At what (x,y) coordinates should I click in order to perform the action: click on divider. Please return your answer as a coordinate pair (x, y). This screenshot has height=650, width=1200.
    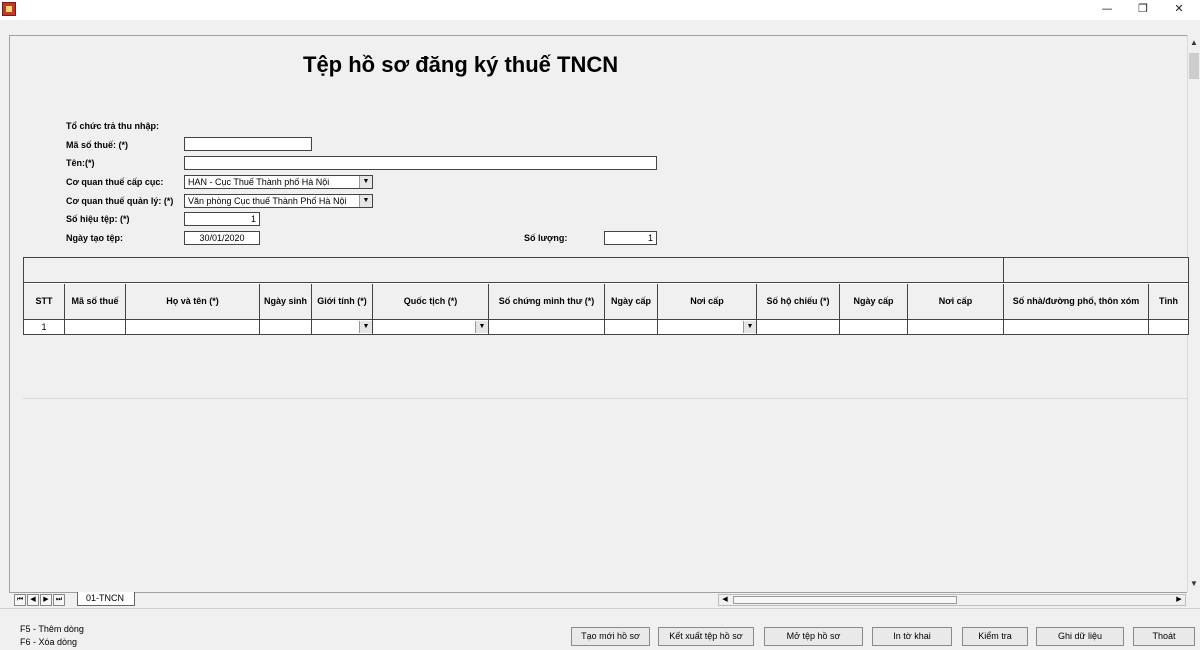
    Looking at the image, I should click on (605, 398).